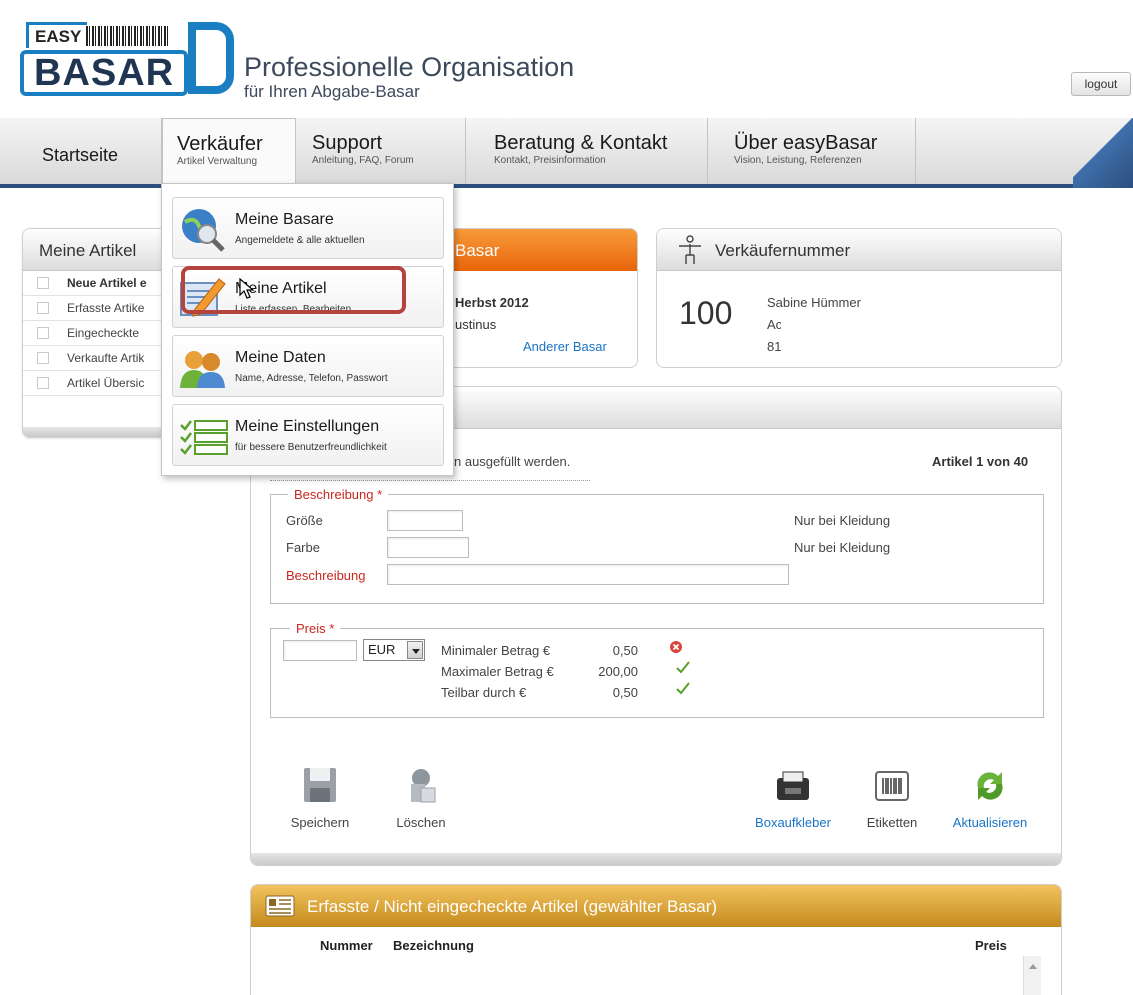 This screenshot has height=995, width=1133. Describe the element at coordinates (202, 369) in the screenshot. I see `users-icon` at that location.